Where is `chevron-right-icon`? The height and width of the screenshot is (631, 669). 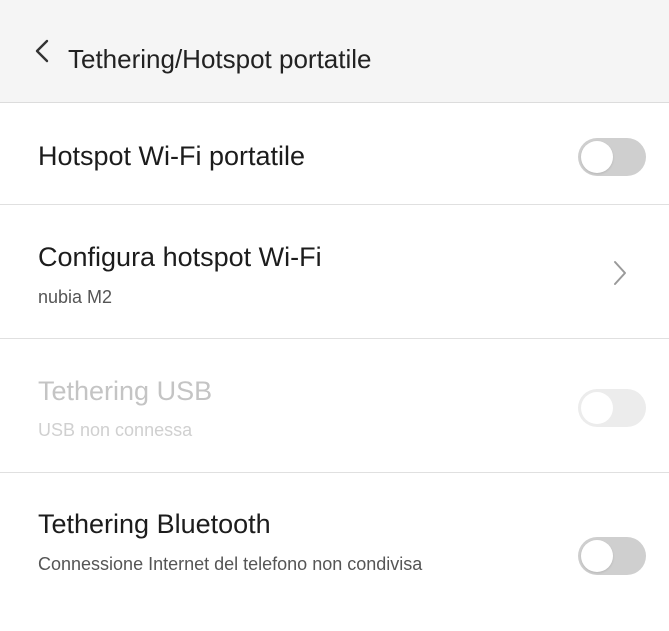
chevron-right-icon is located at coordinates (620, 273).